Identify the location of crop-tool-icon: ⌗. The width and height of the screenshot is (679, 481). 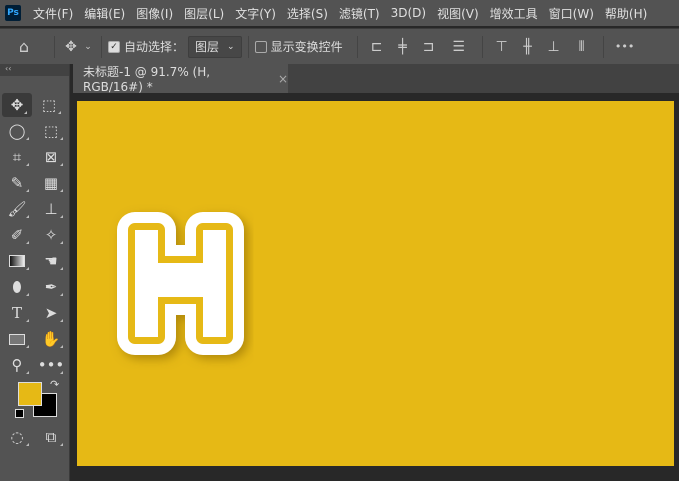
(17, 157).